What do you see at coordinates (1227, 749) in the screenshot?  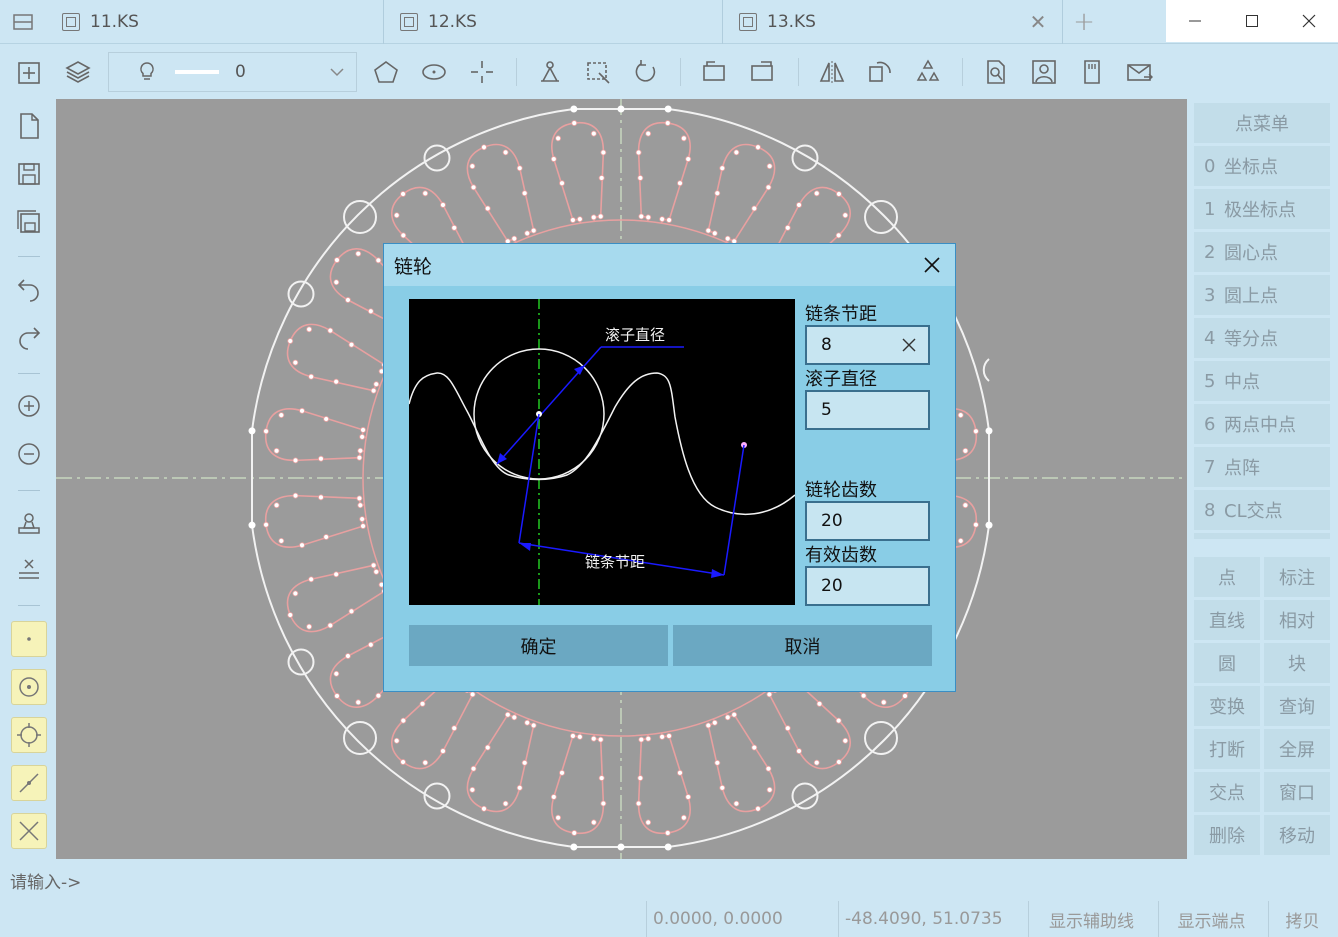 I see `command-button: 打断` at bounding box center [1227, 749].